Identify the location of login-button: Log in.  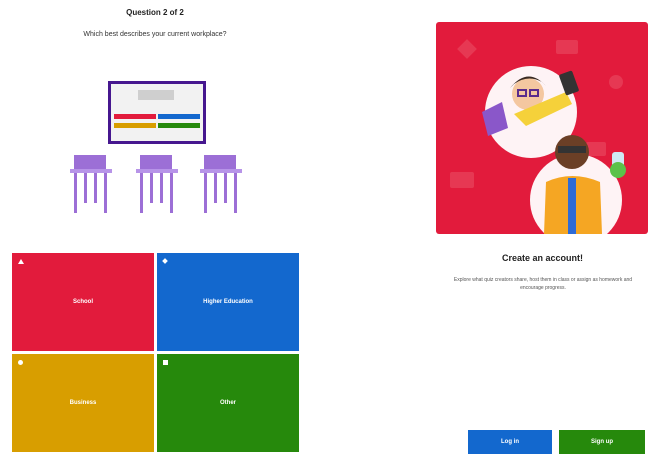
(510, 442).